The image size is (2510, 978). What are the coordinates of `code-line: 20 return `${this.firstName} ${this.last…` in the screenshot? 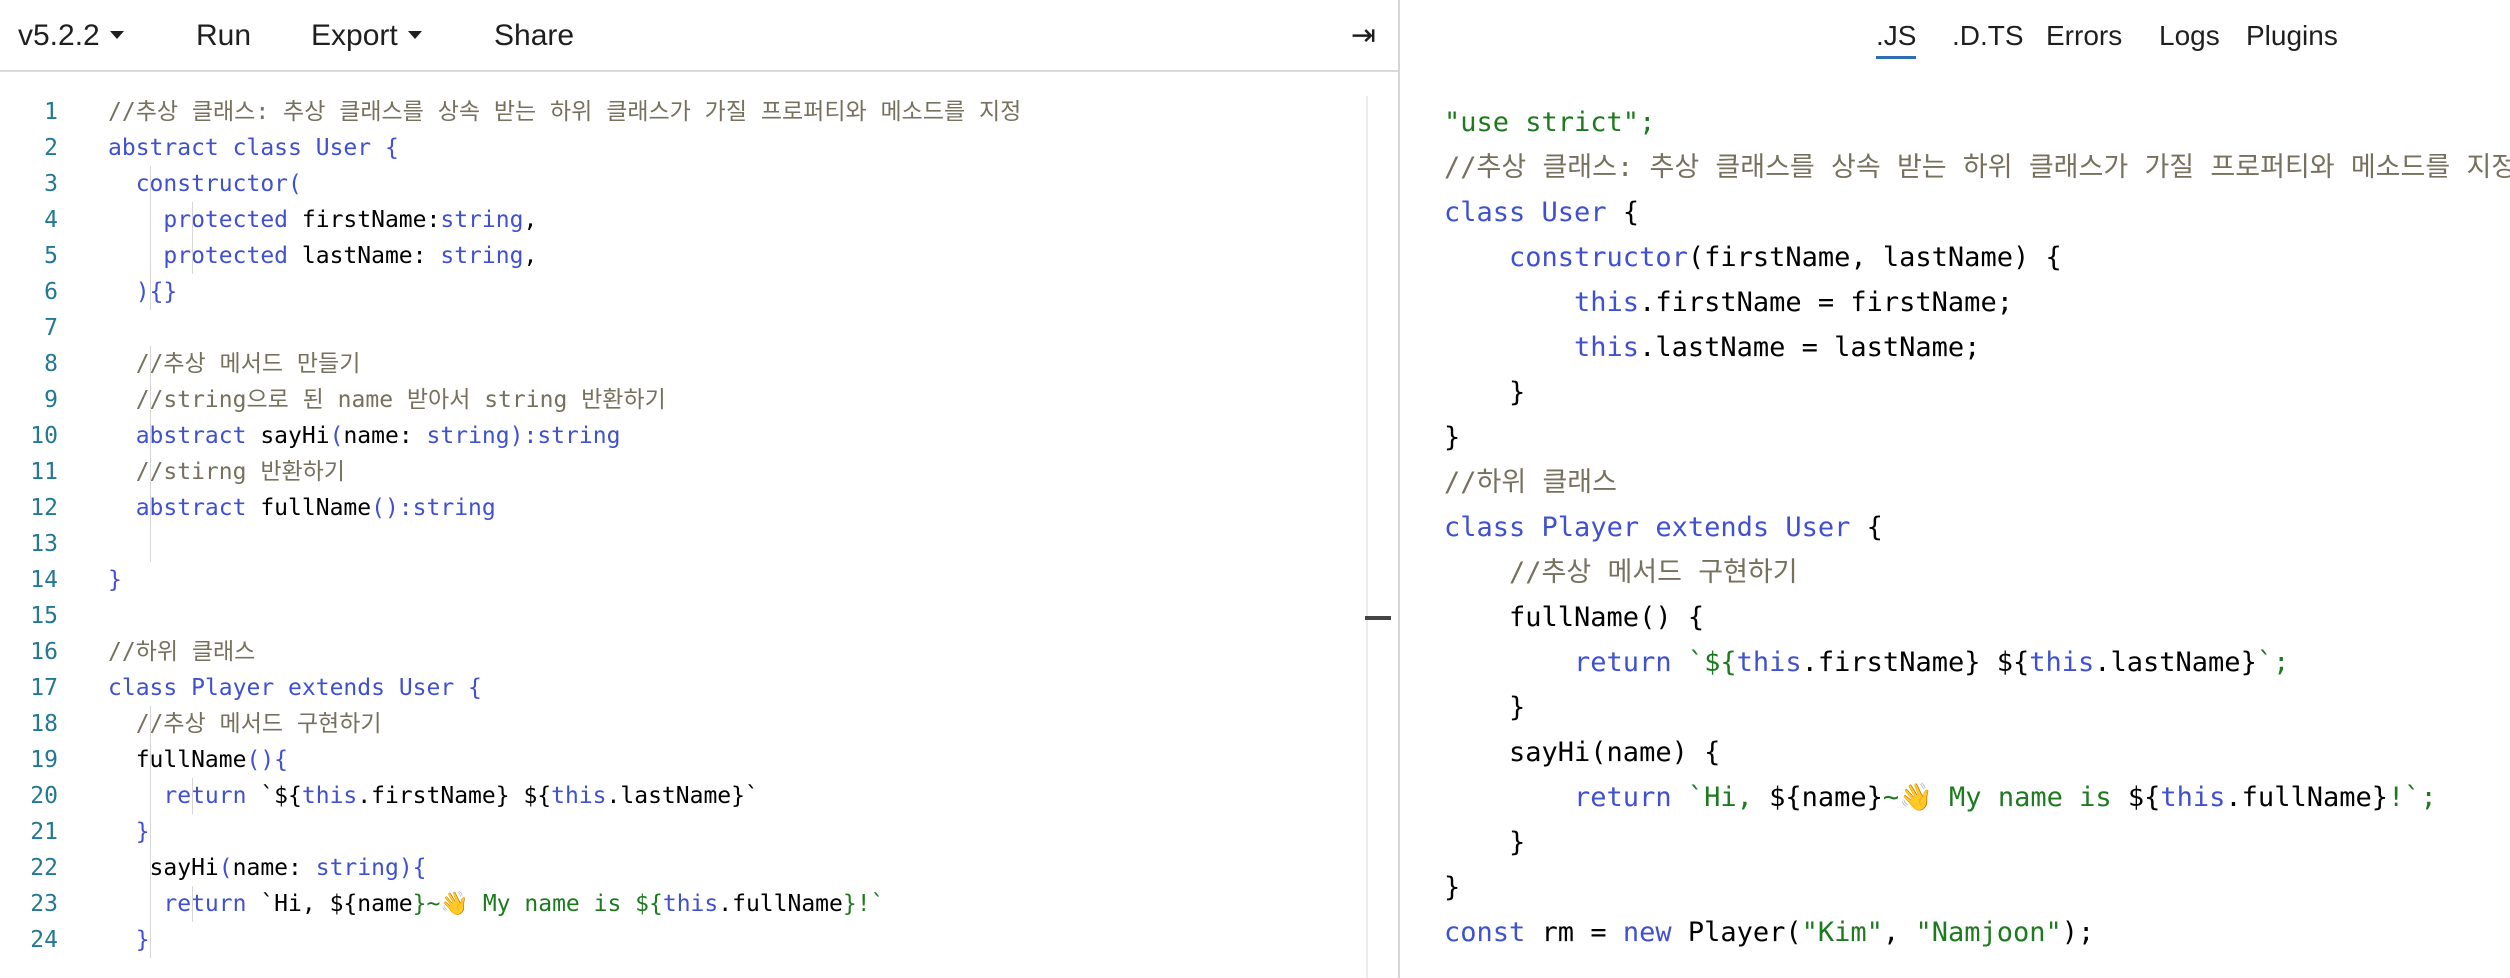 It's located at (680, 796).